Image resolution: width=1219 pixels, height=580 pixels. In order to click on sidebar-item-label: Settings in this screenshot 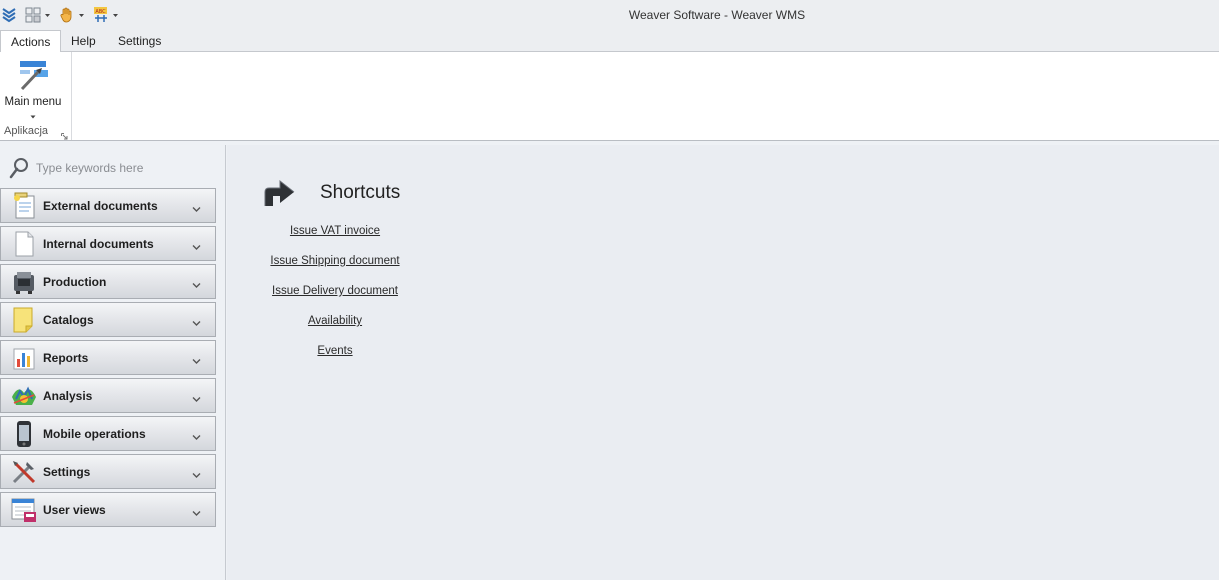, I will do `click(67, 471)`.